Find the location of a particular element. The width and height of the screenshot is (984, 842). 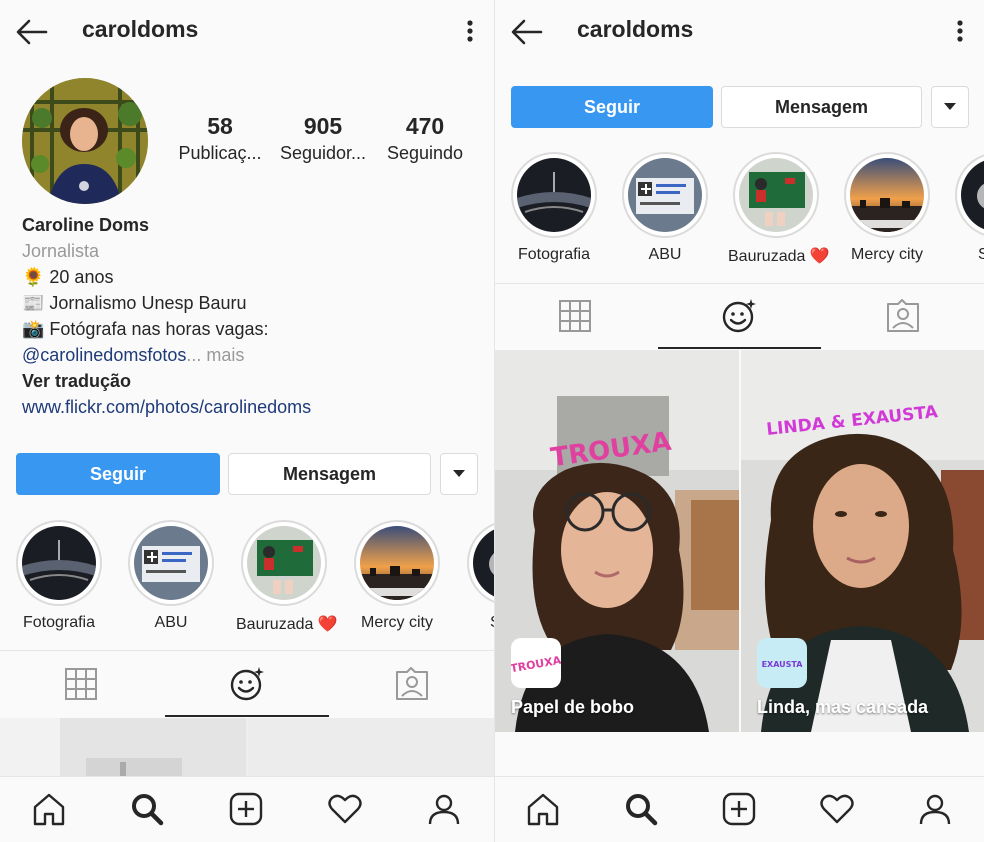

top-bar: caroldoms is located at coordinates (247, 32).